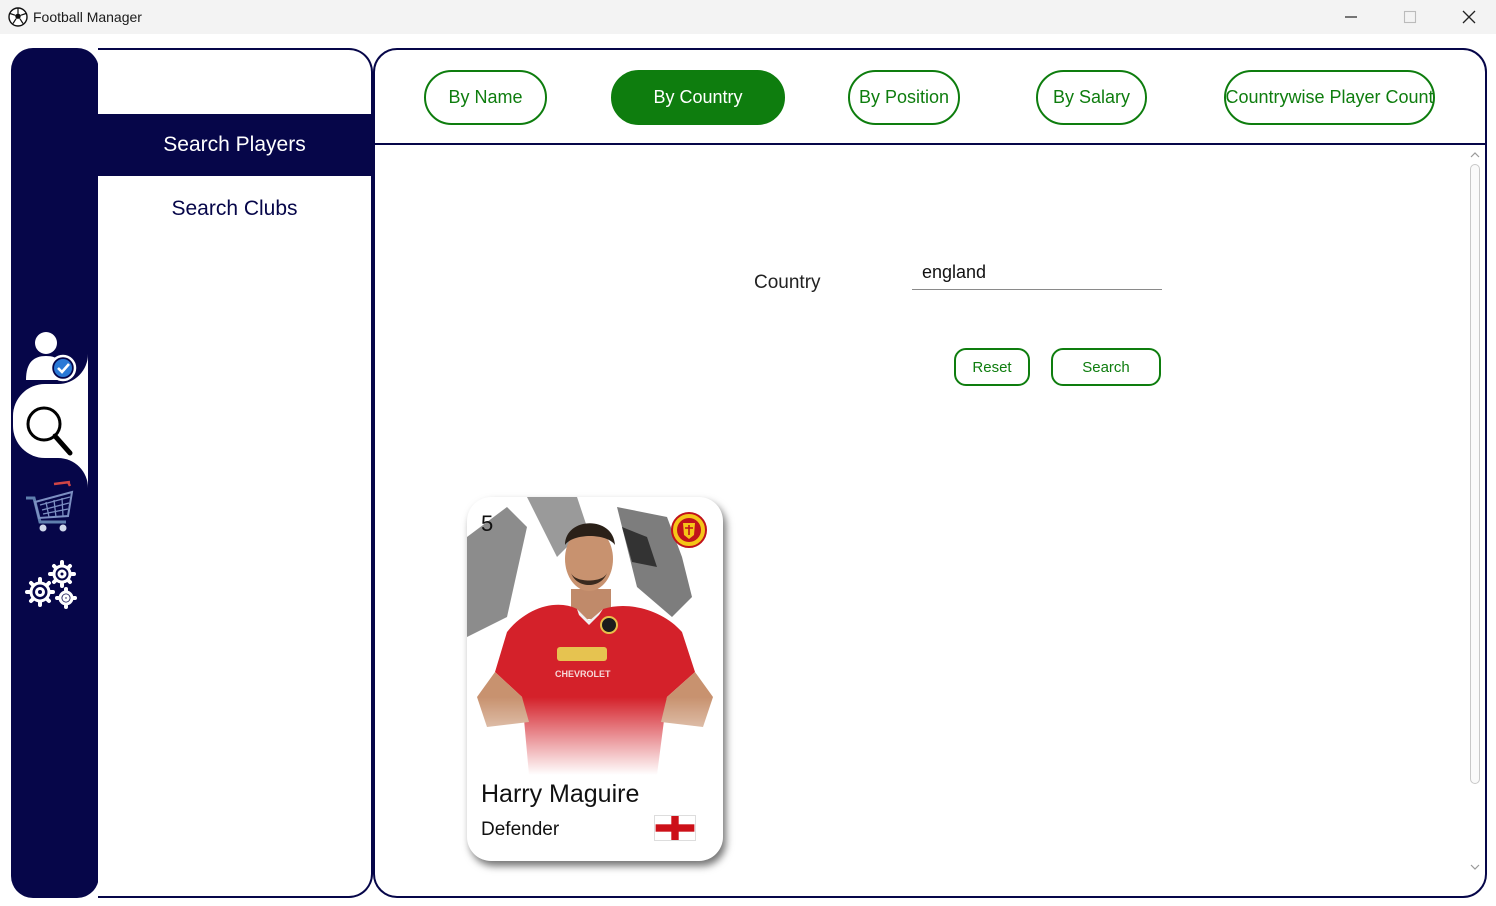 The height and width of the screenshot is (906, 1496). Describe the element at coordinates (1475, 867) in the screenshot. I see `scroll-down-icon` at that location.